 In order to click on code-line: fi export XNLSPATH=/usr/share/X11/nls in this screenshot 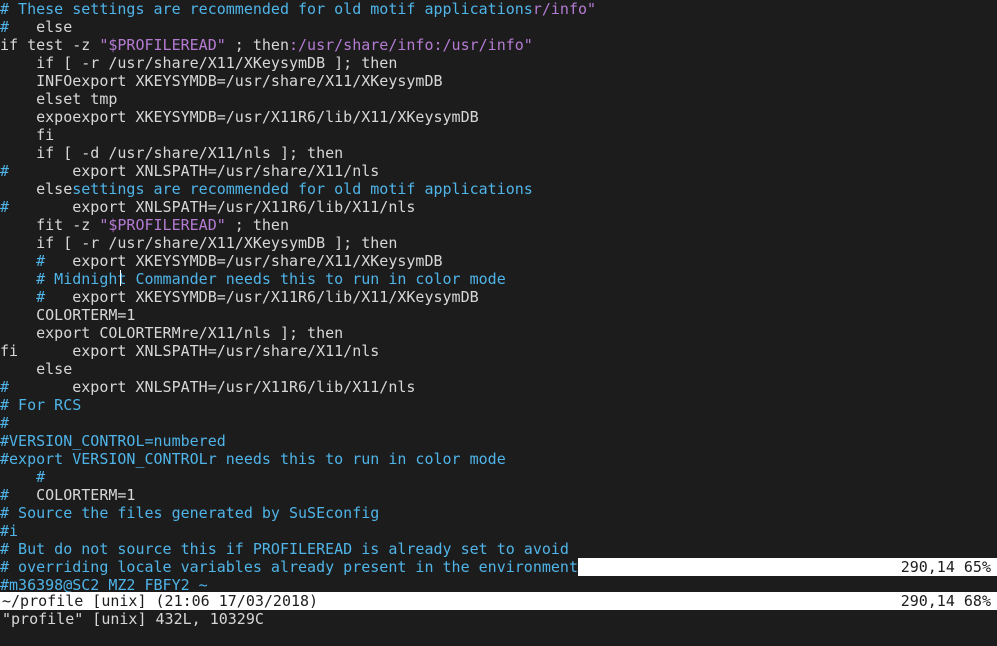, I will do `click(498, 351)`.